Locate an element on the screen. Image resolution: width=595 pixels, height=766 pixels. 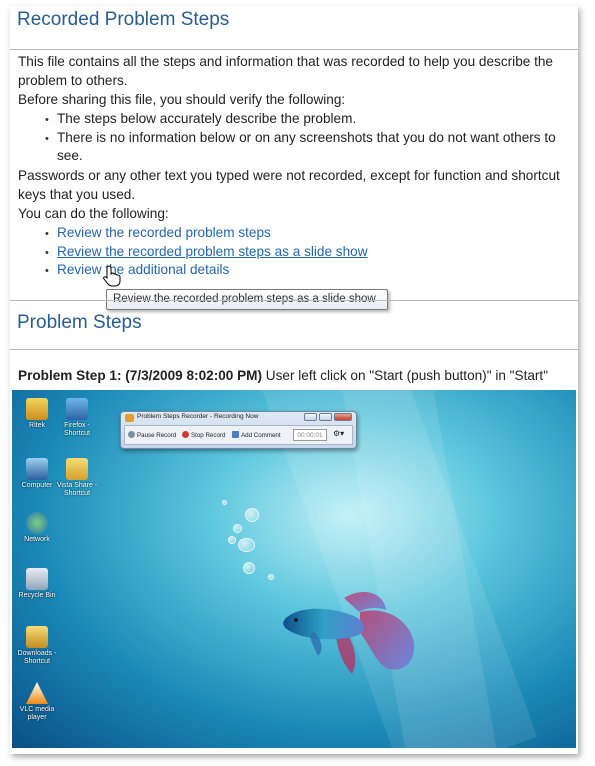
review-steps-link: Review the recorded problem steps is located at coordinates (164, 233).